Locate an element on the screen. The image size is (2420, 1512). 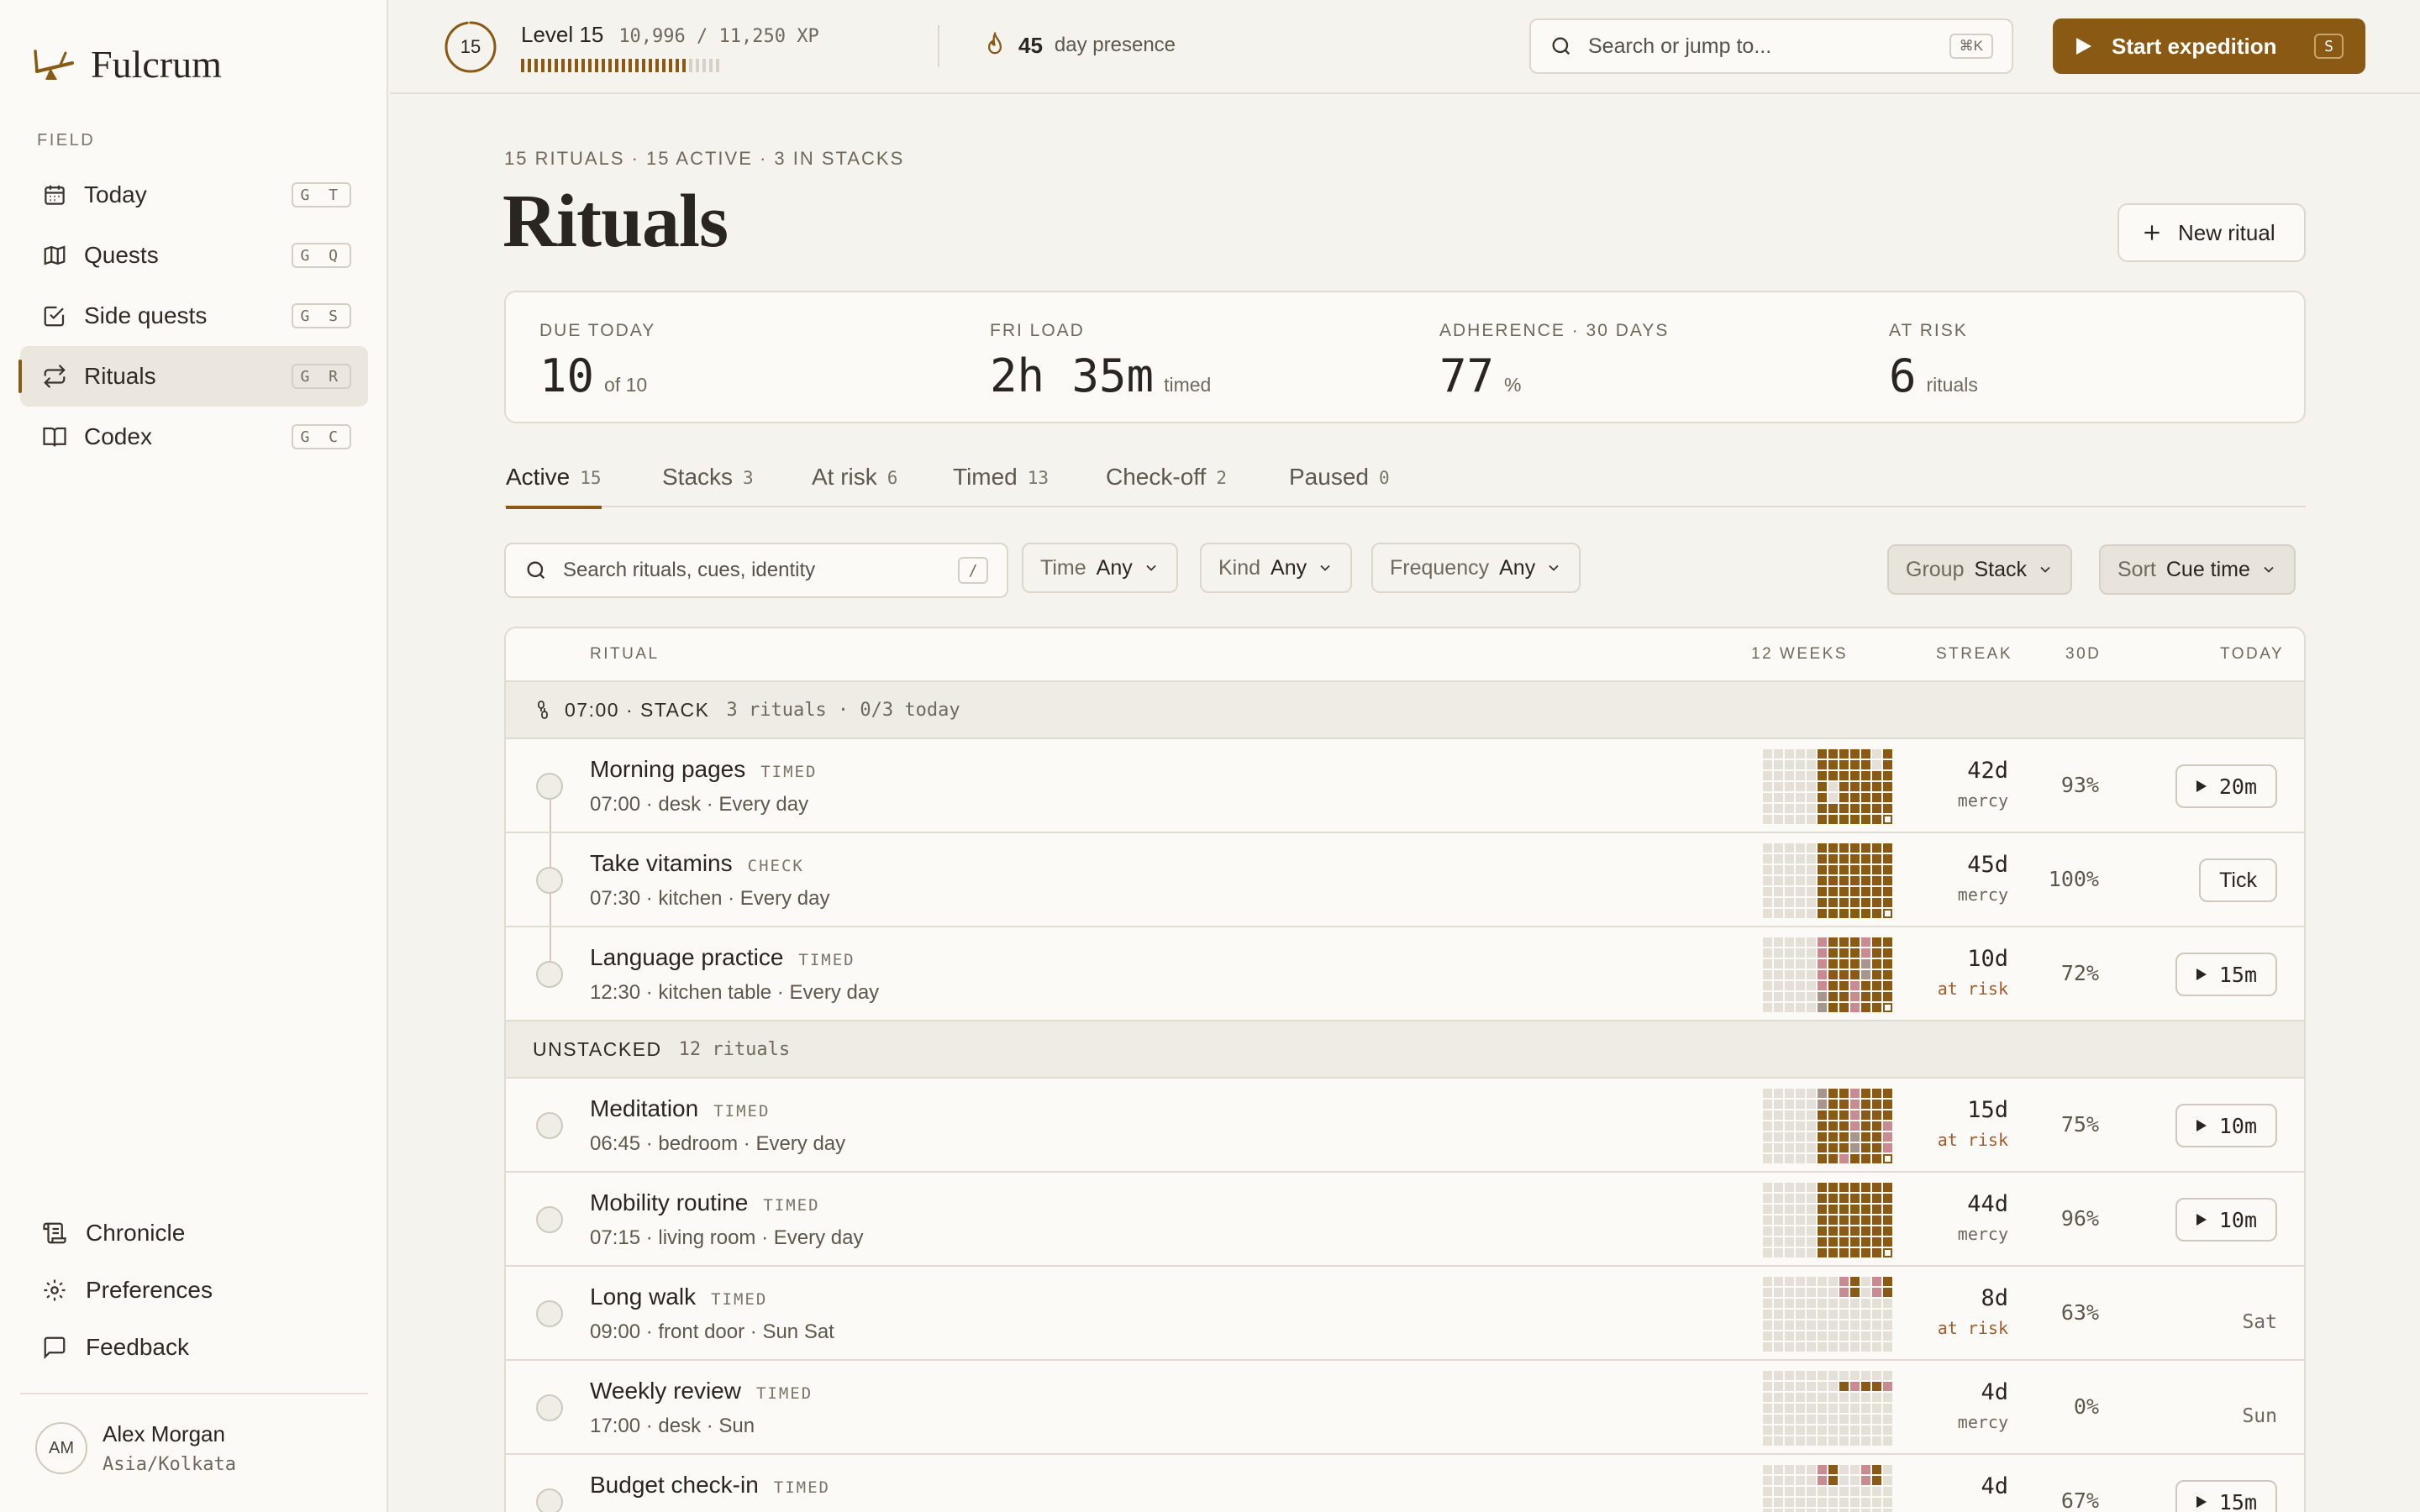
sidebar-item-side-quests: Side quests G S is located at coordinates (194, 316).